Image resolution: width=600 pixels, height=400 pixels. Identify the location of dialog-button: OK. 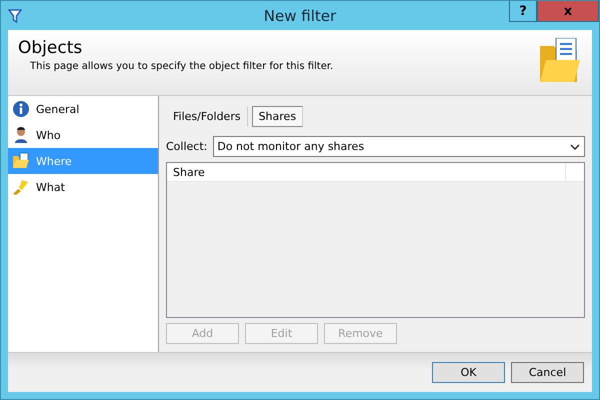
(468, 372).